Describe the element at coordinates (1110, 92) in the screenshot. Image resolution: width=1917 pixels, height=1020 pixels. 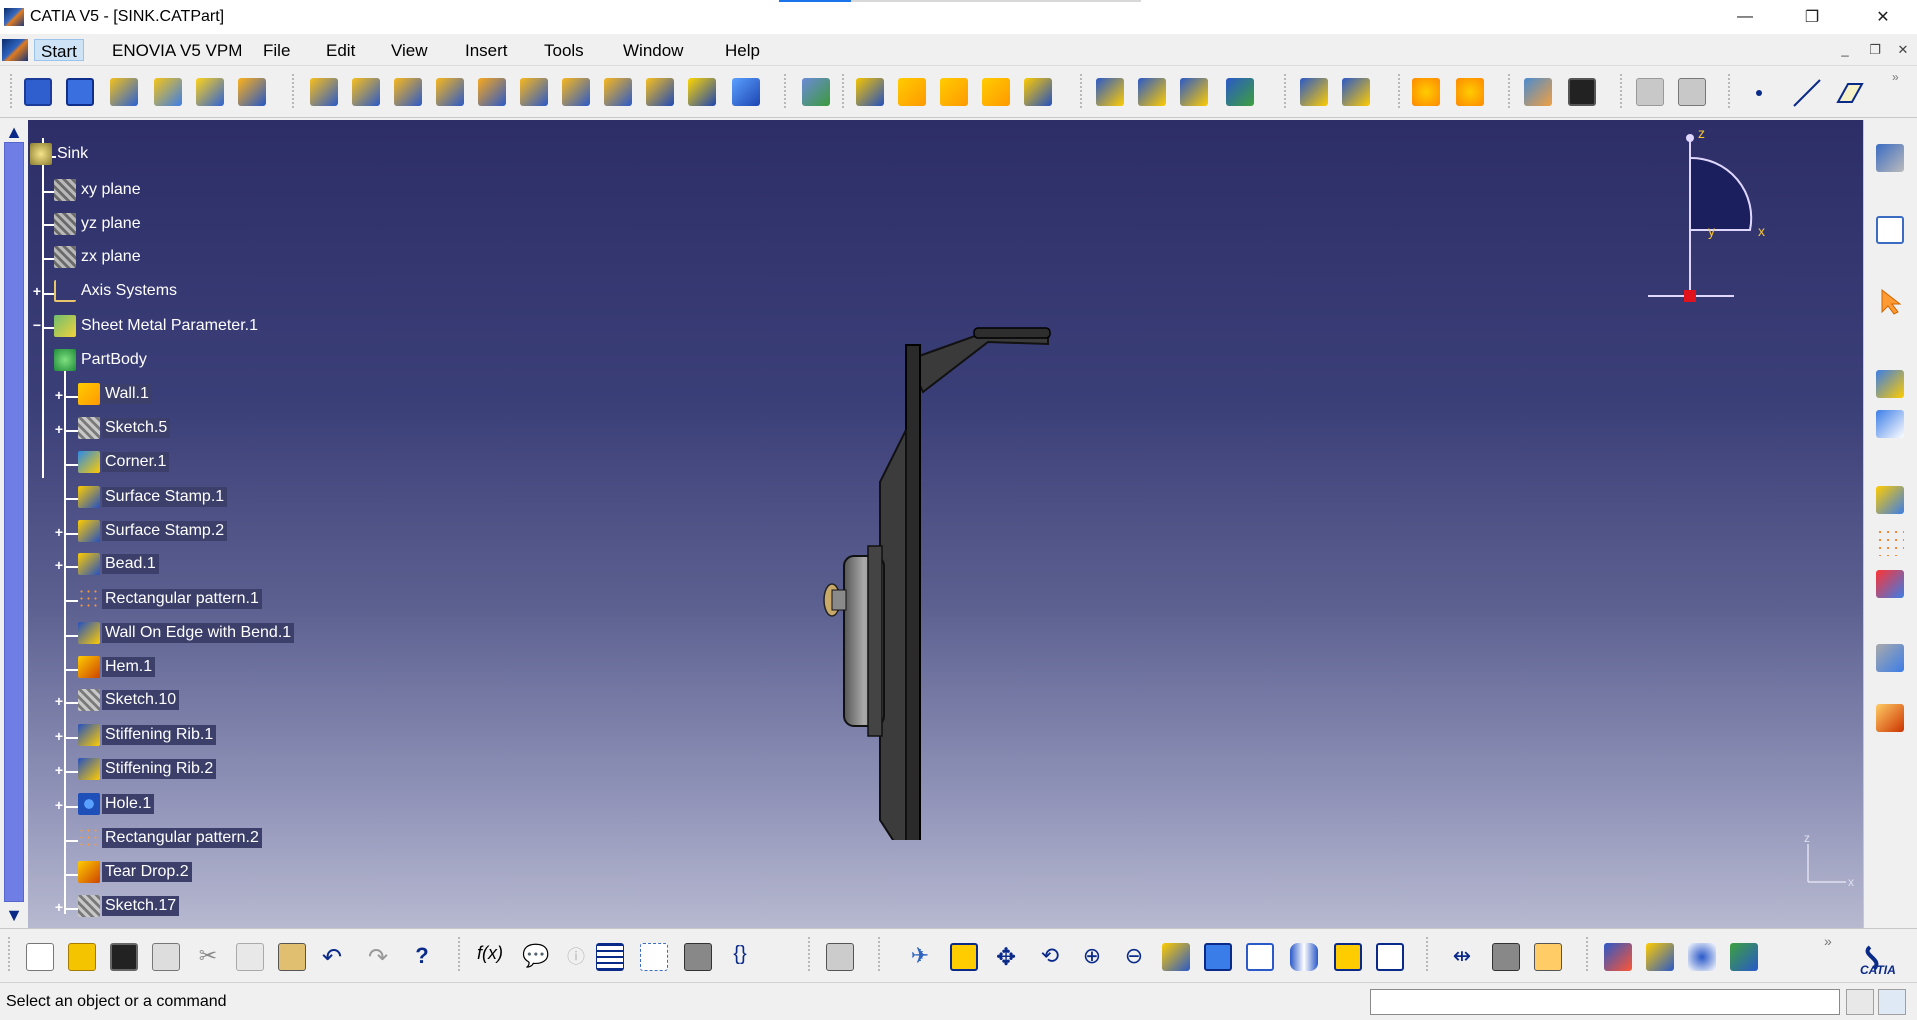
I see `hole-icon` at that location.